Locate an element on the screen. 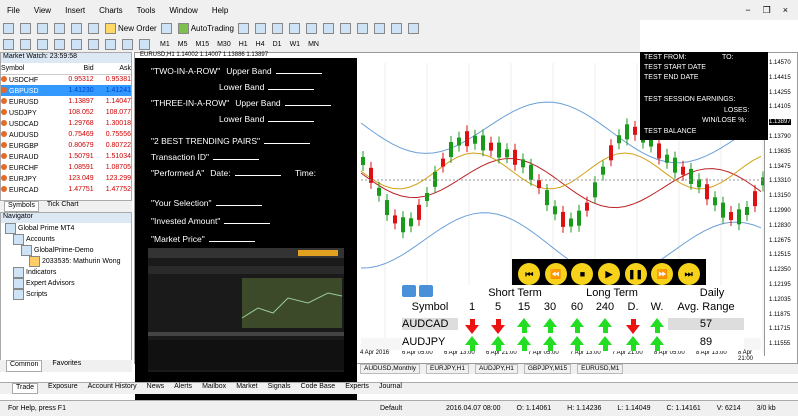 The image size is (798, 416). templates-icon is located at coordinates (413, 28).